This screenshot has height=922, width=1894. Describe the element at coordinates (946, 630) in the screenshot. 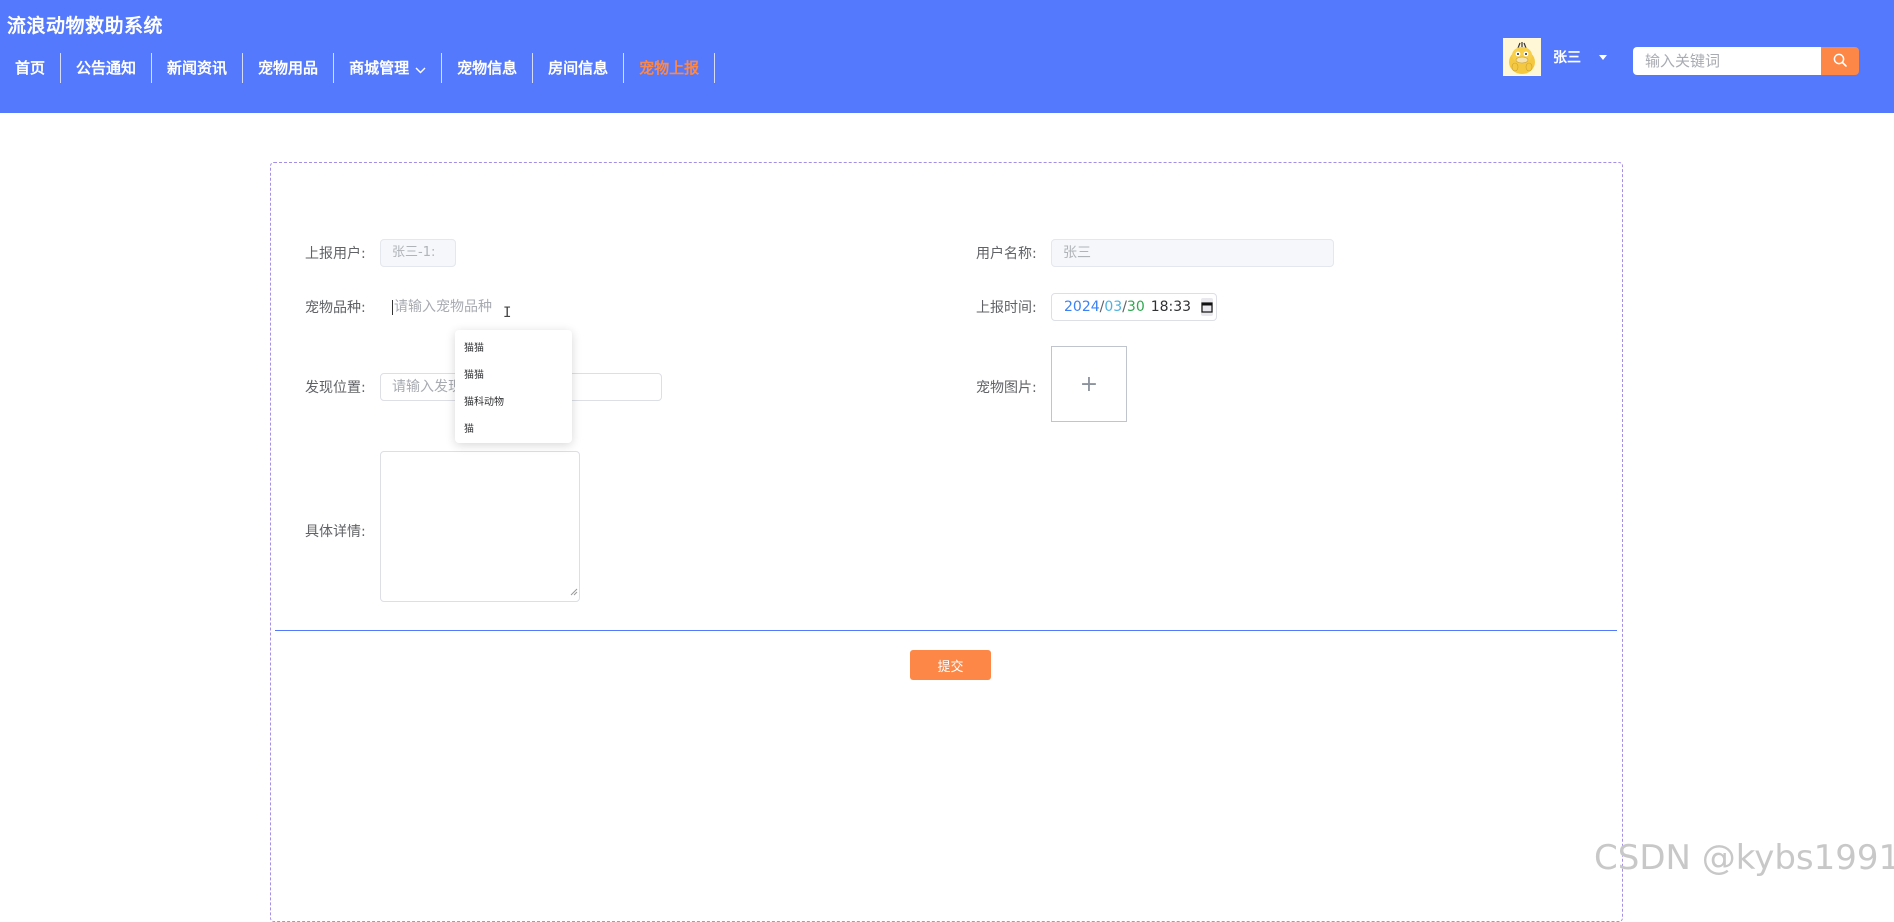

I see `form-divider` at that location.